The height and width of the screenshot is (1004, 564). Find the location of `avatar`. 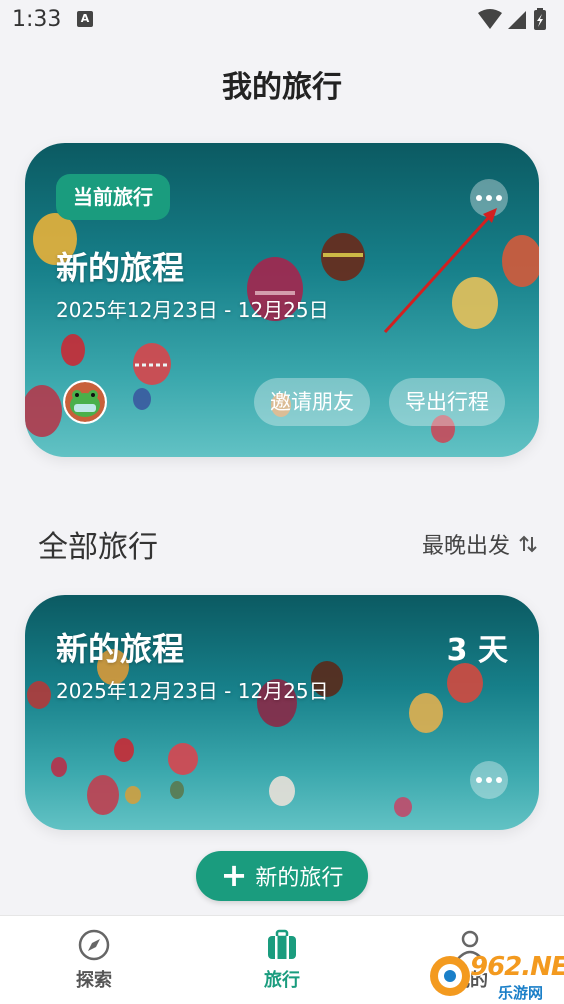

avatar is located at coordinates (85, 402).